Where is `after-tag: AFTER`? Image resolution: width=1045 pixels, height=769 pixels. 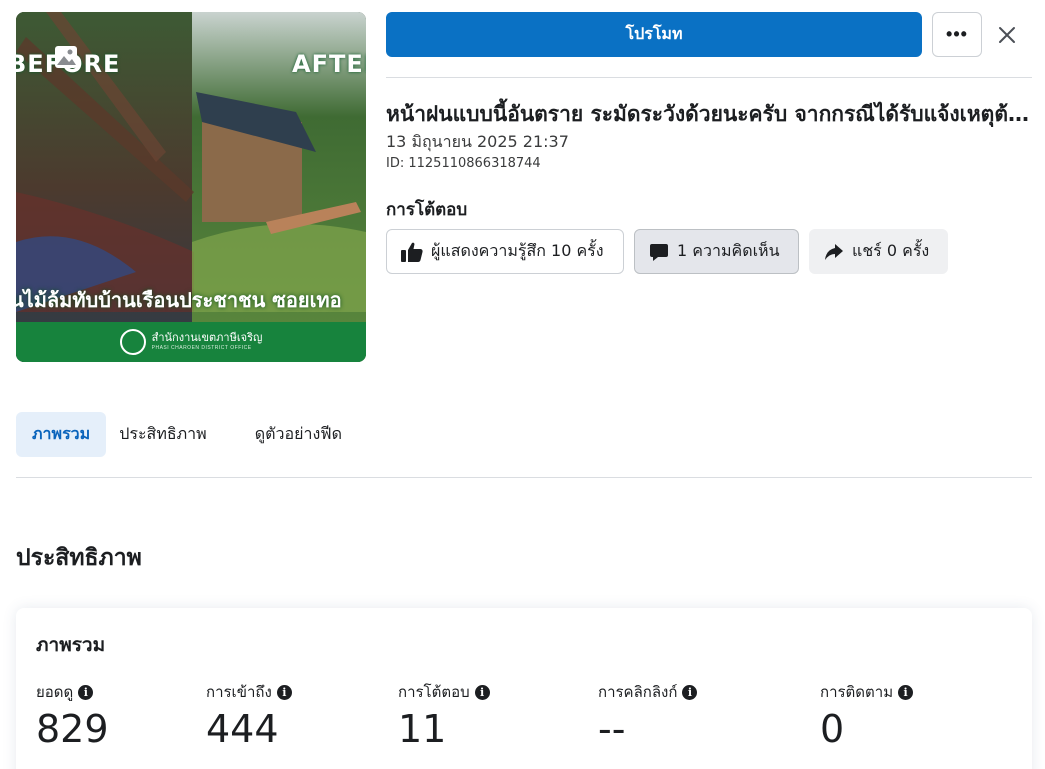
after-tag: AFTER is located at coordinates (329, 64).